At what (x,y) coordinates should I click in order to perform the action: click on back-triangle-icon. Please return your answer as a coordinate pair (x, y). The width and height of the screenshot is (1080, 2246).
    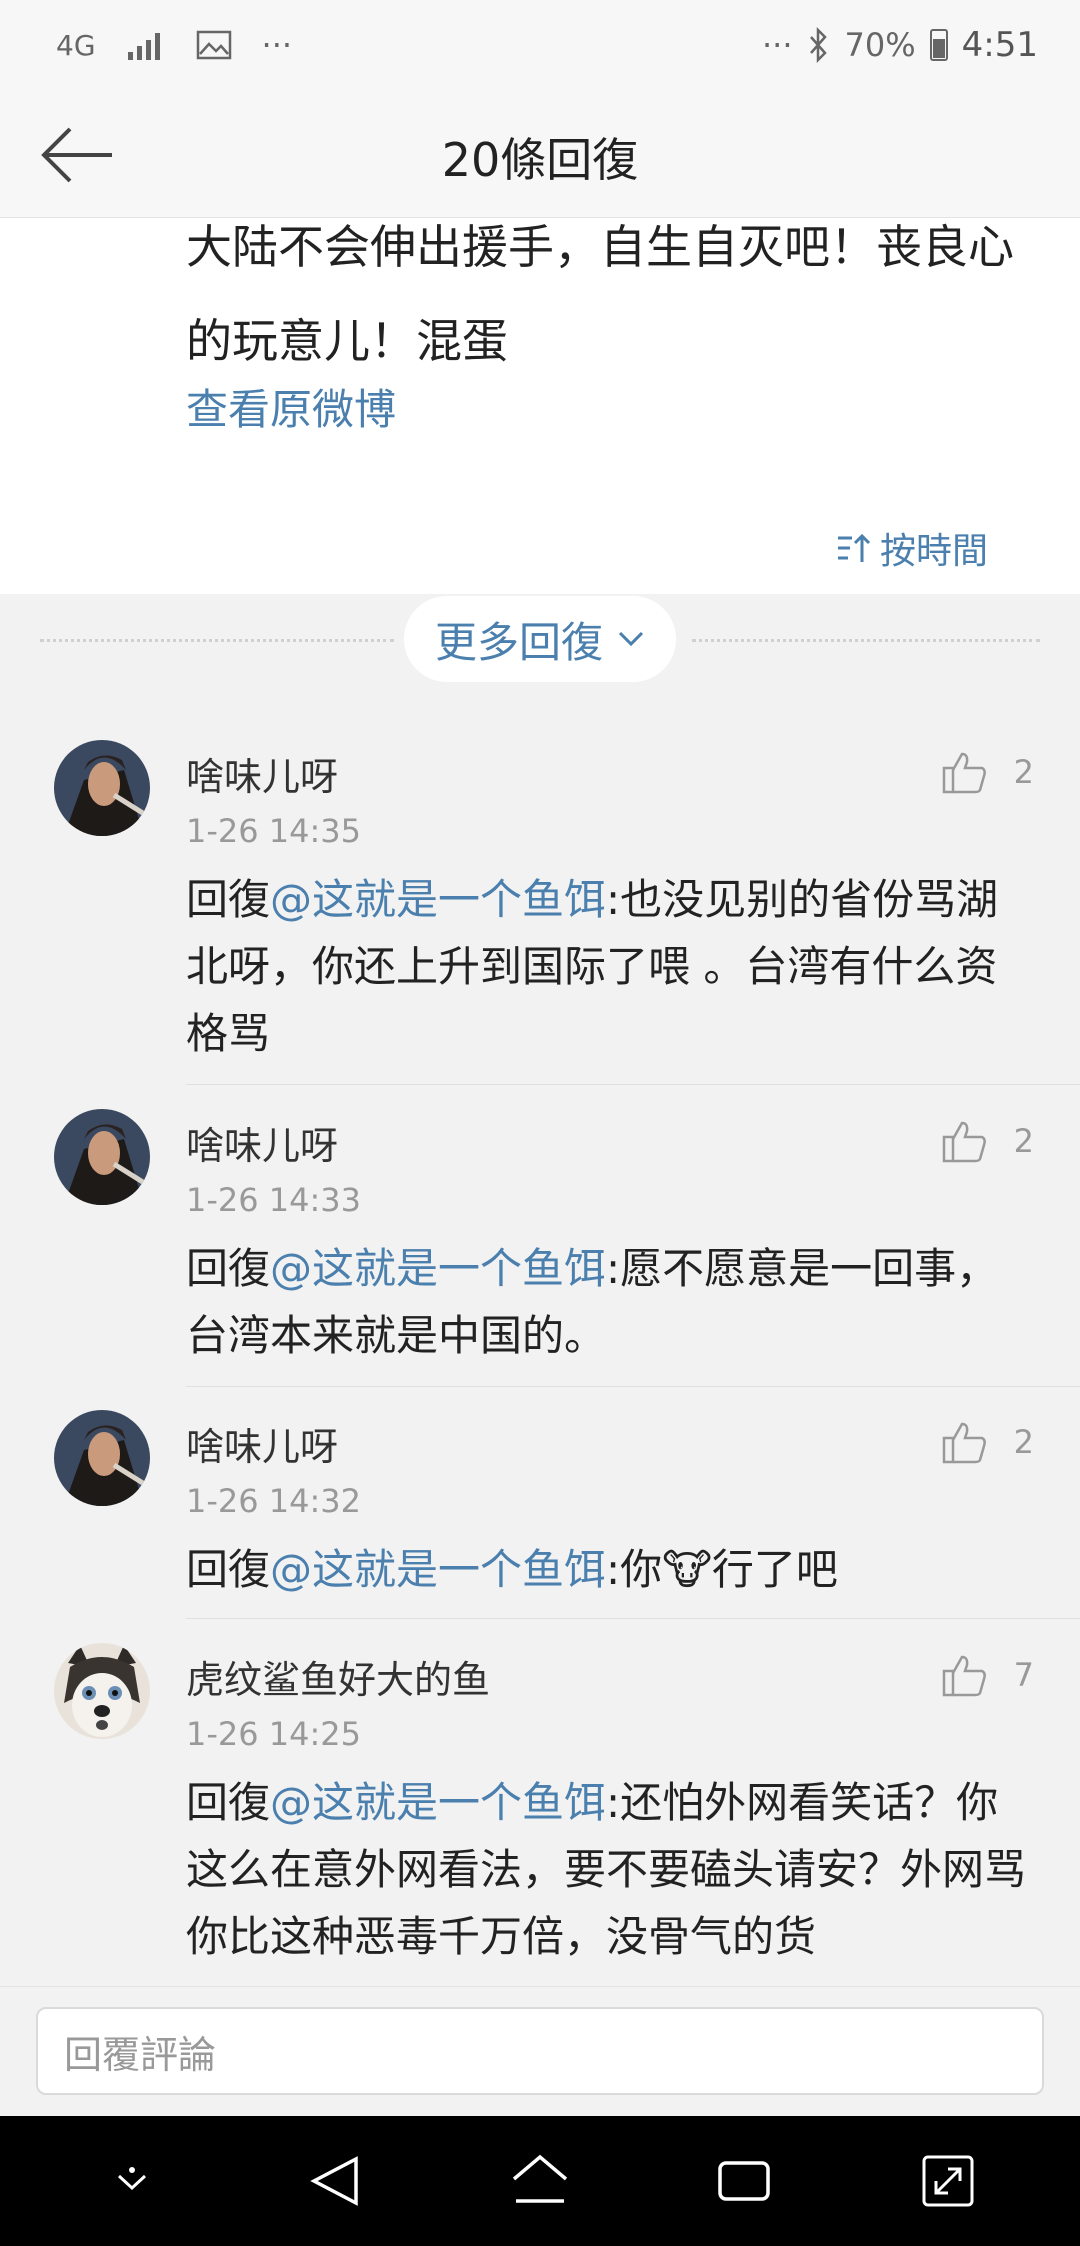
    Looking at the image, I should click on (334, 2181).